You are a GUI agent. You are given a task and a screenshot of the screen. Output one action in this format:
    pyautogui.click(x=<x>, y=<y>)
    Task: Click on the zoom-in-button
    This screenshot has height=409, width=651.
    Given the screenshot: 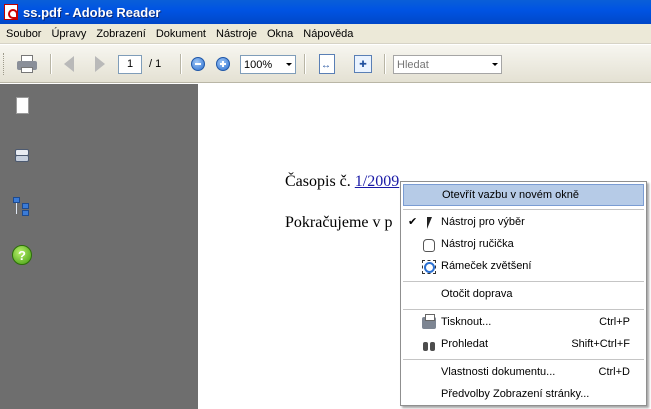 What is the action you would take?
    pyautogui.click(x=223, y=64)
    